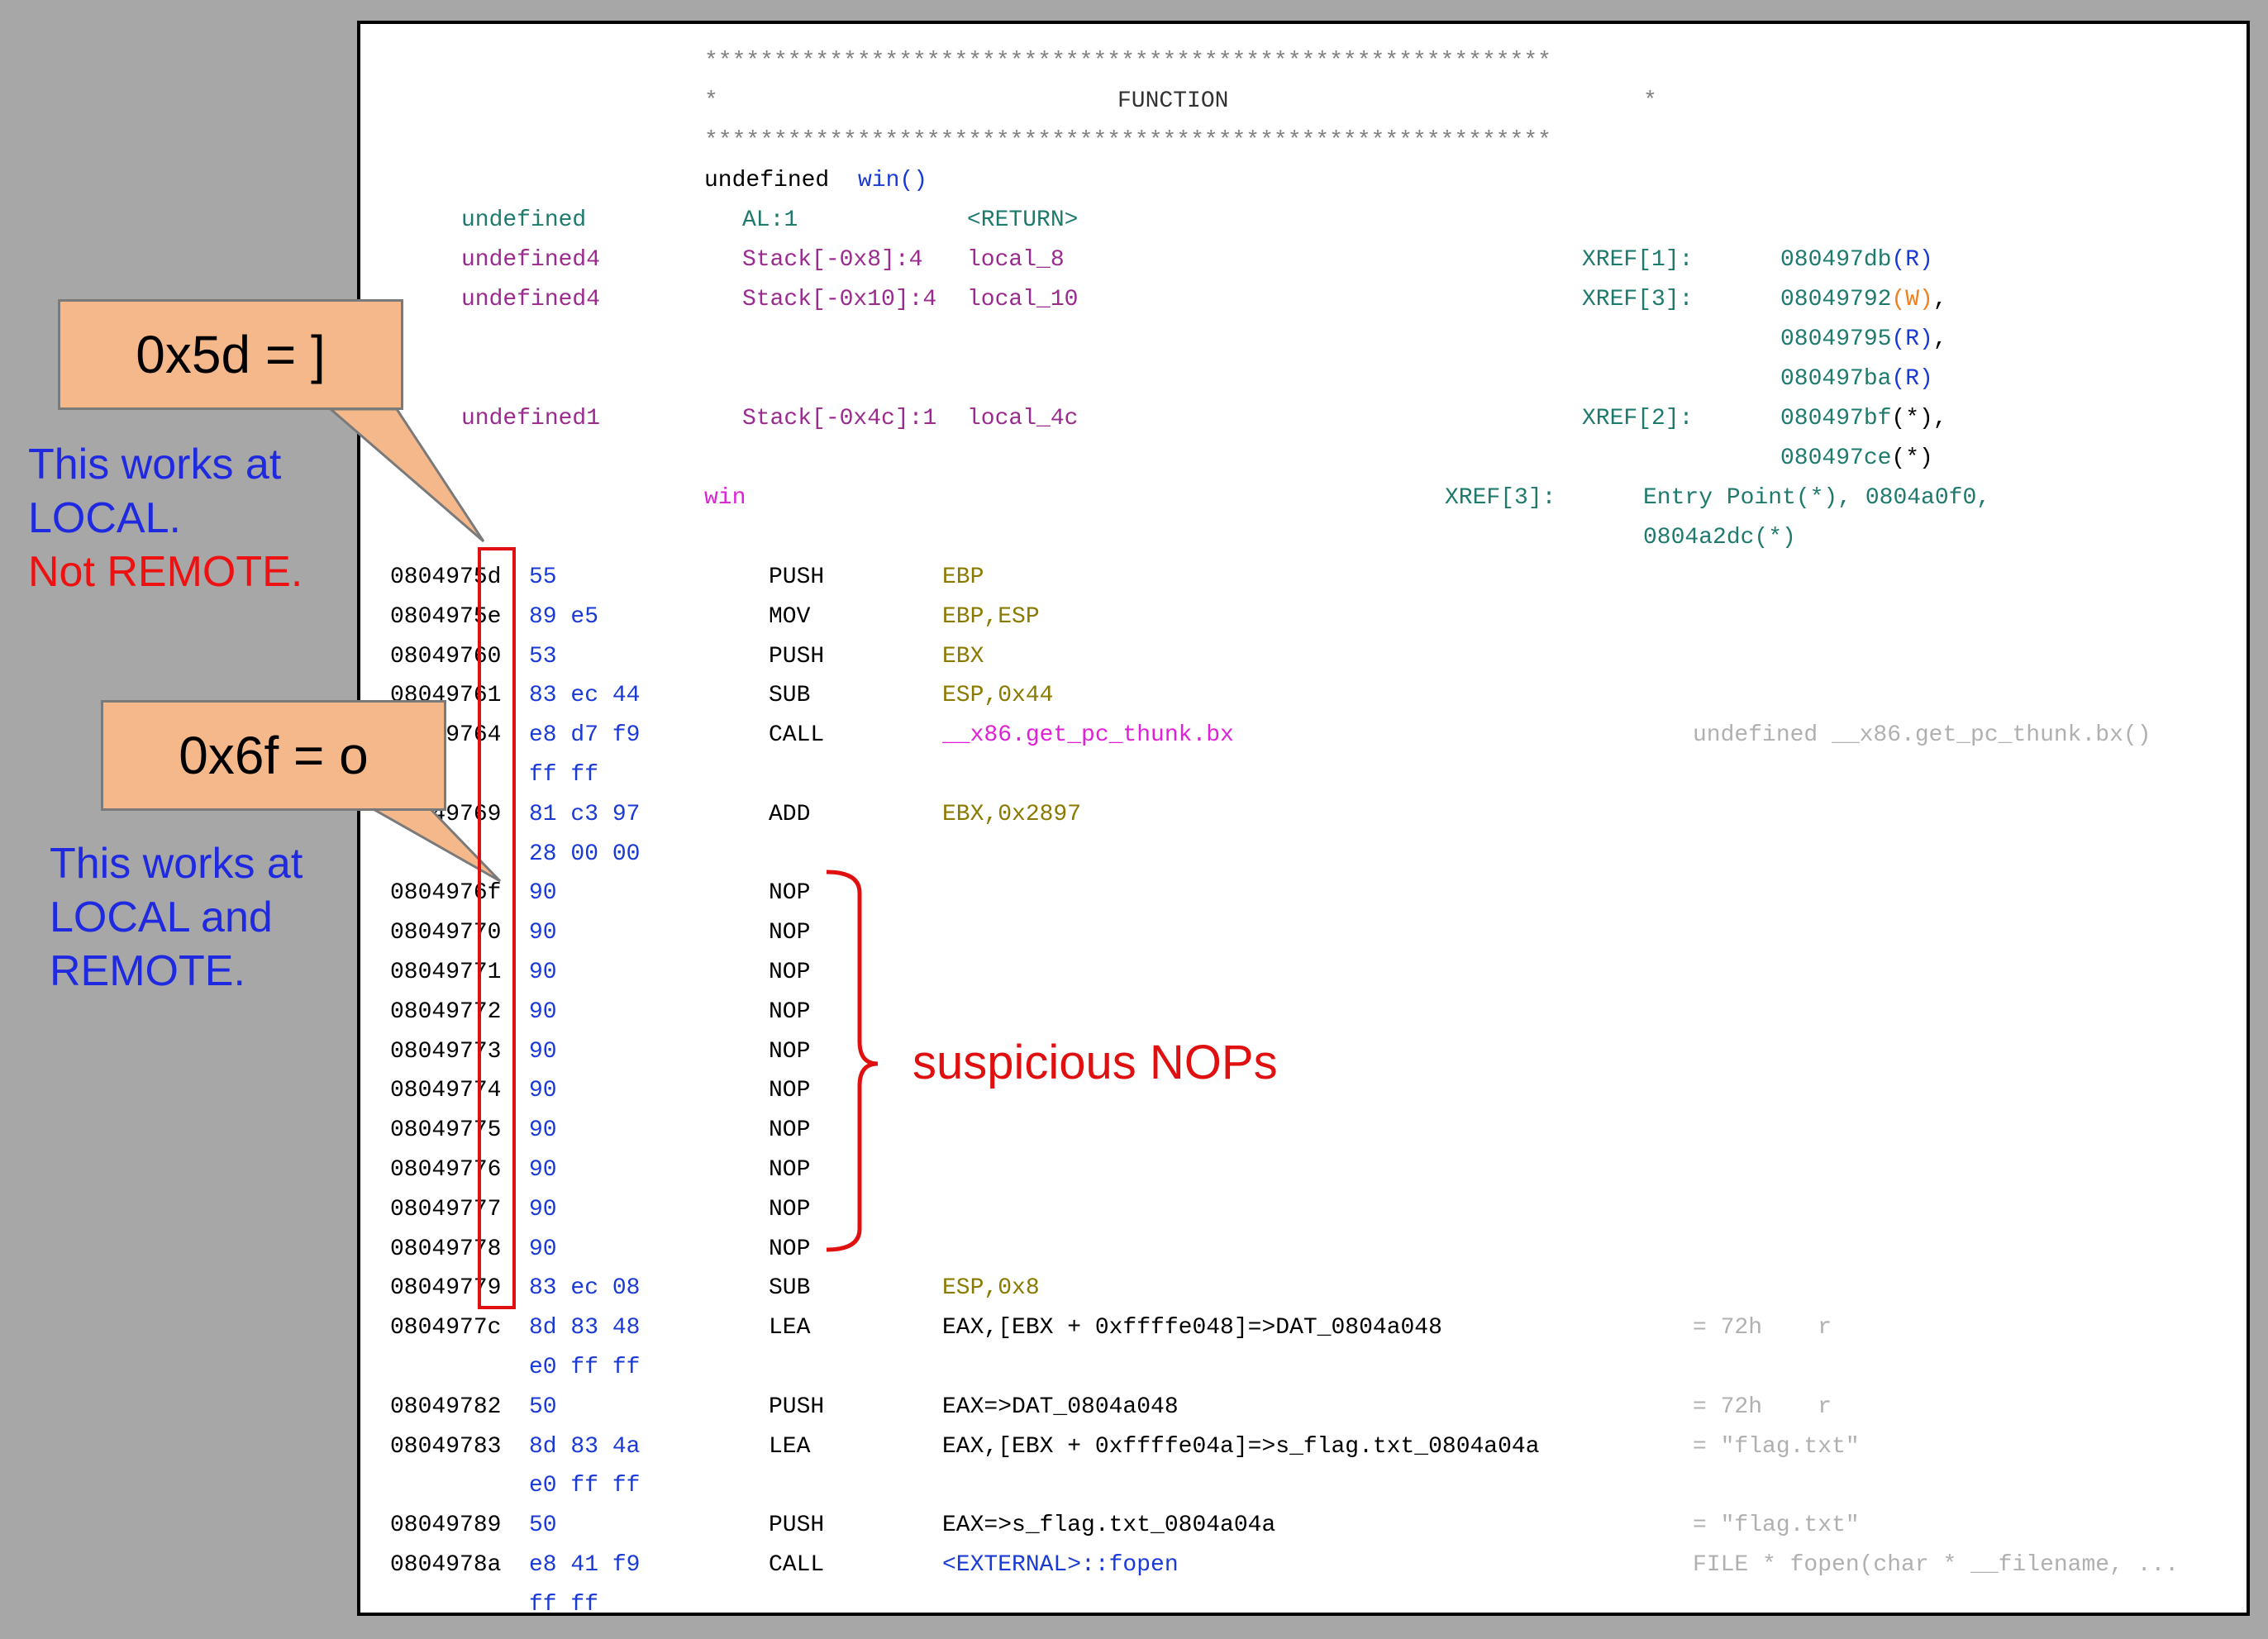 The image size is (2268, 1639). What do you see at coordinates (166, 518) in the screenshot?
I see `note-top: This works at LOCAL. Not REMOTE.` at bounding box center [166, 518].